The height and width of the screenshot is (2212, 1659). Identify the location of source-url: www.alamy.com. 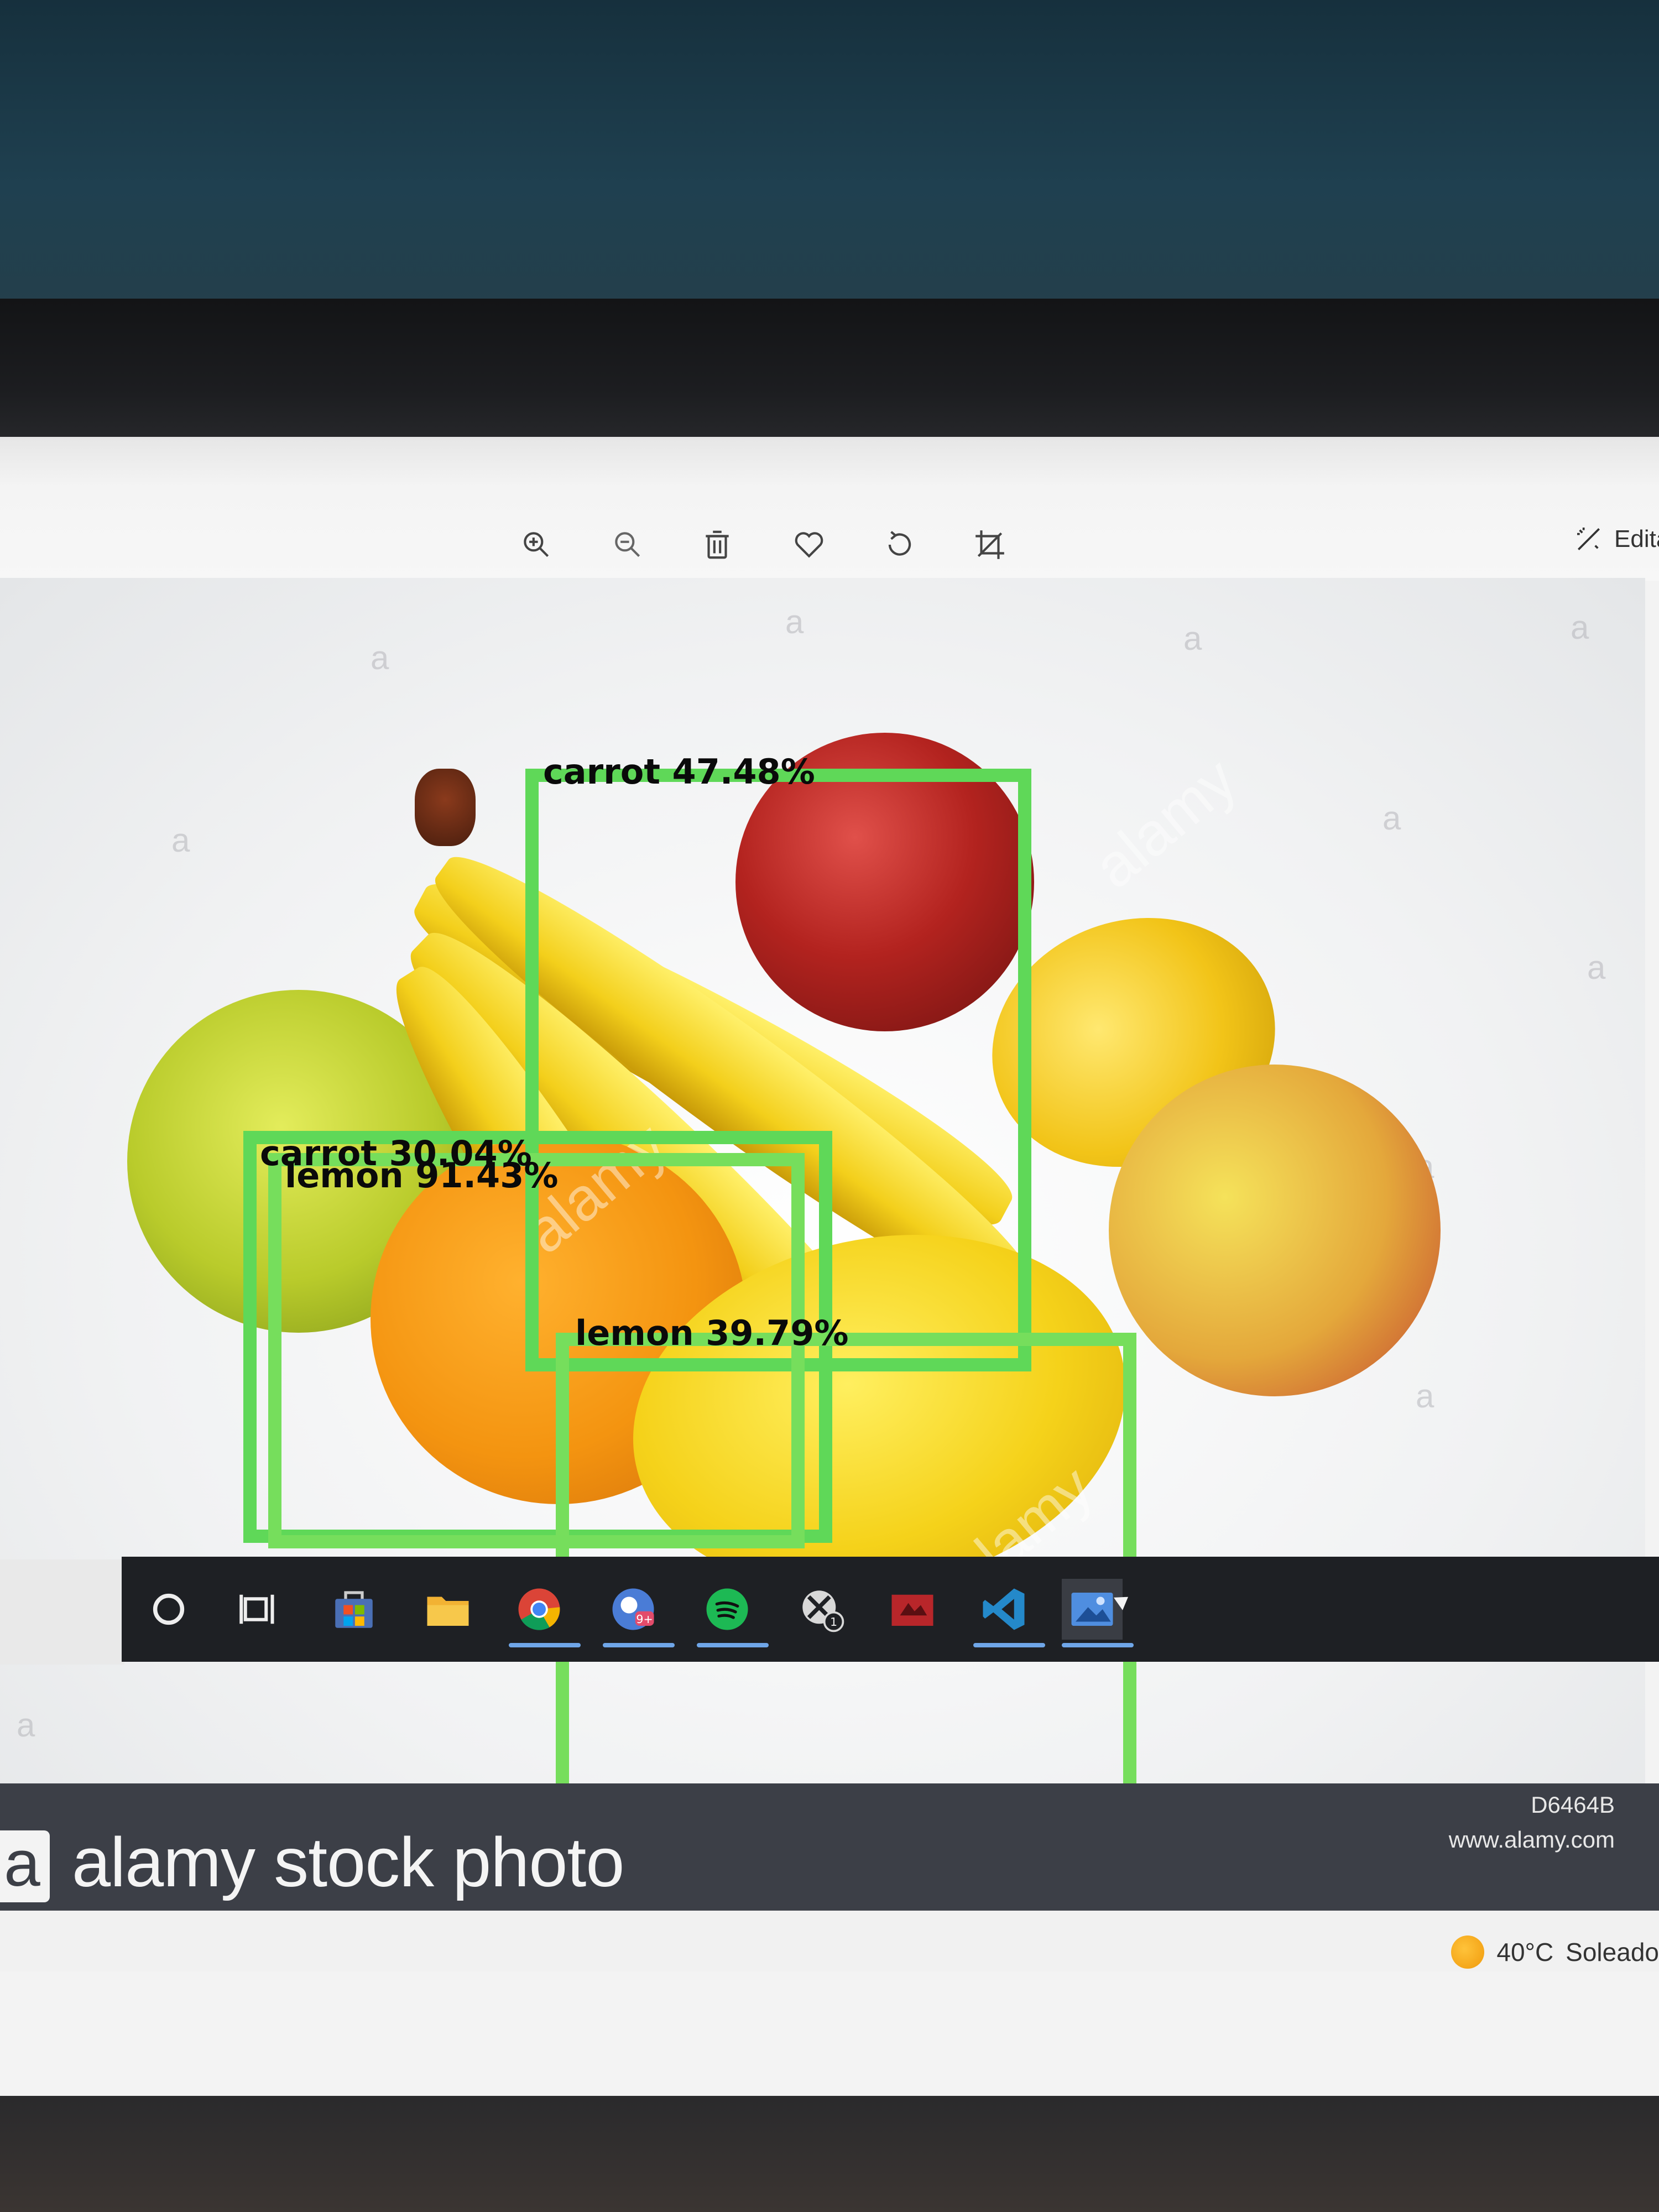
(1532, 1840).